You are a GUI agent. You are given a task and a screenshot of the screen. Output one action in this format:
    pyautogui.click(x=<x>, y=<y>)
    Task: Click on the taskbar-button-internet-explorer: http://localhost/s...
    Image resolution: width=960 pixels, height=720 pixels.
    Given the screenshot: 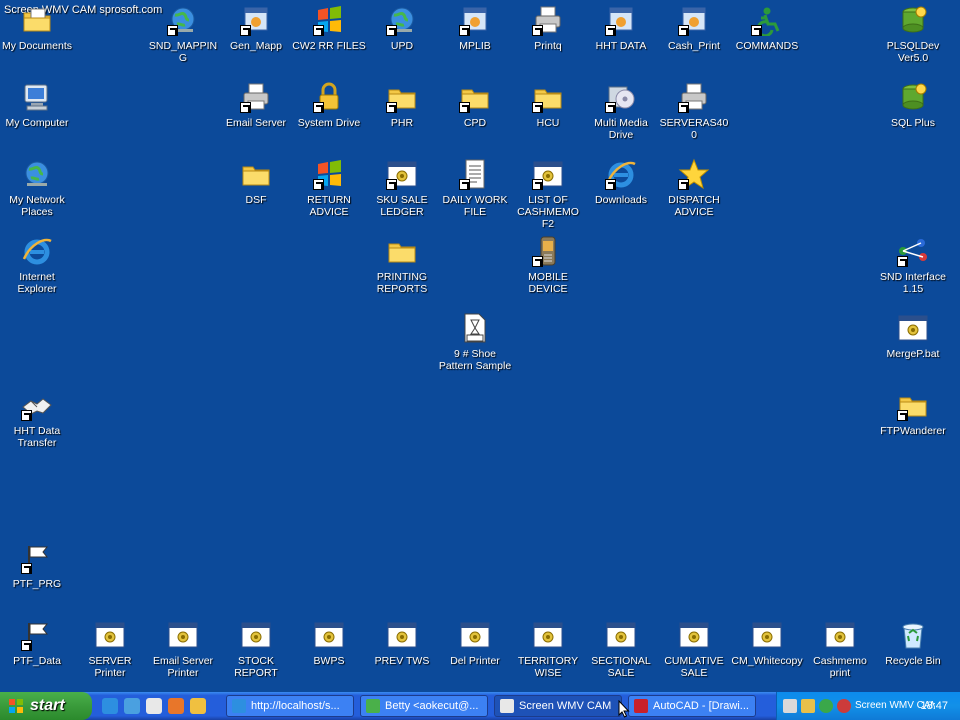 What is the action you would take?
    pyautogui.click(x=290, y=706)
    